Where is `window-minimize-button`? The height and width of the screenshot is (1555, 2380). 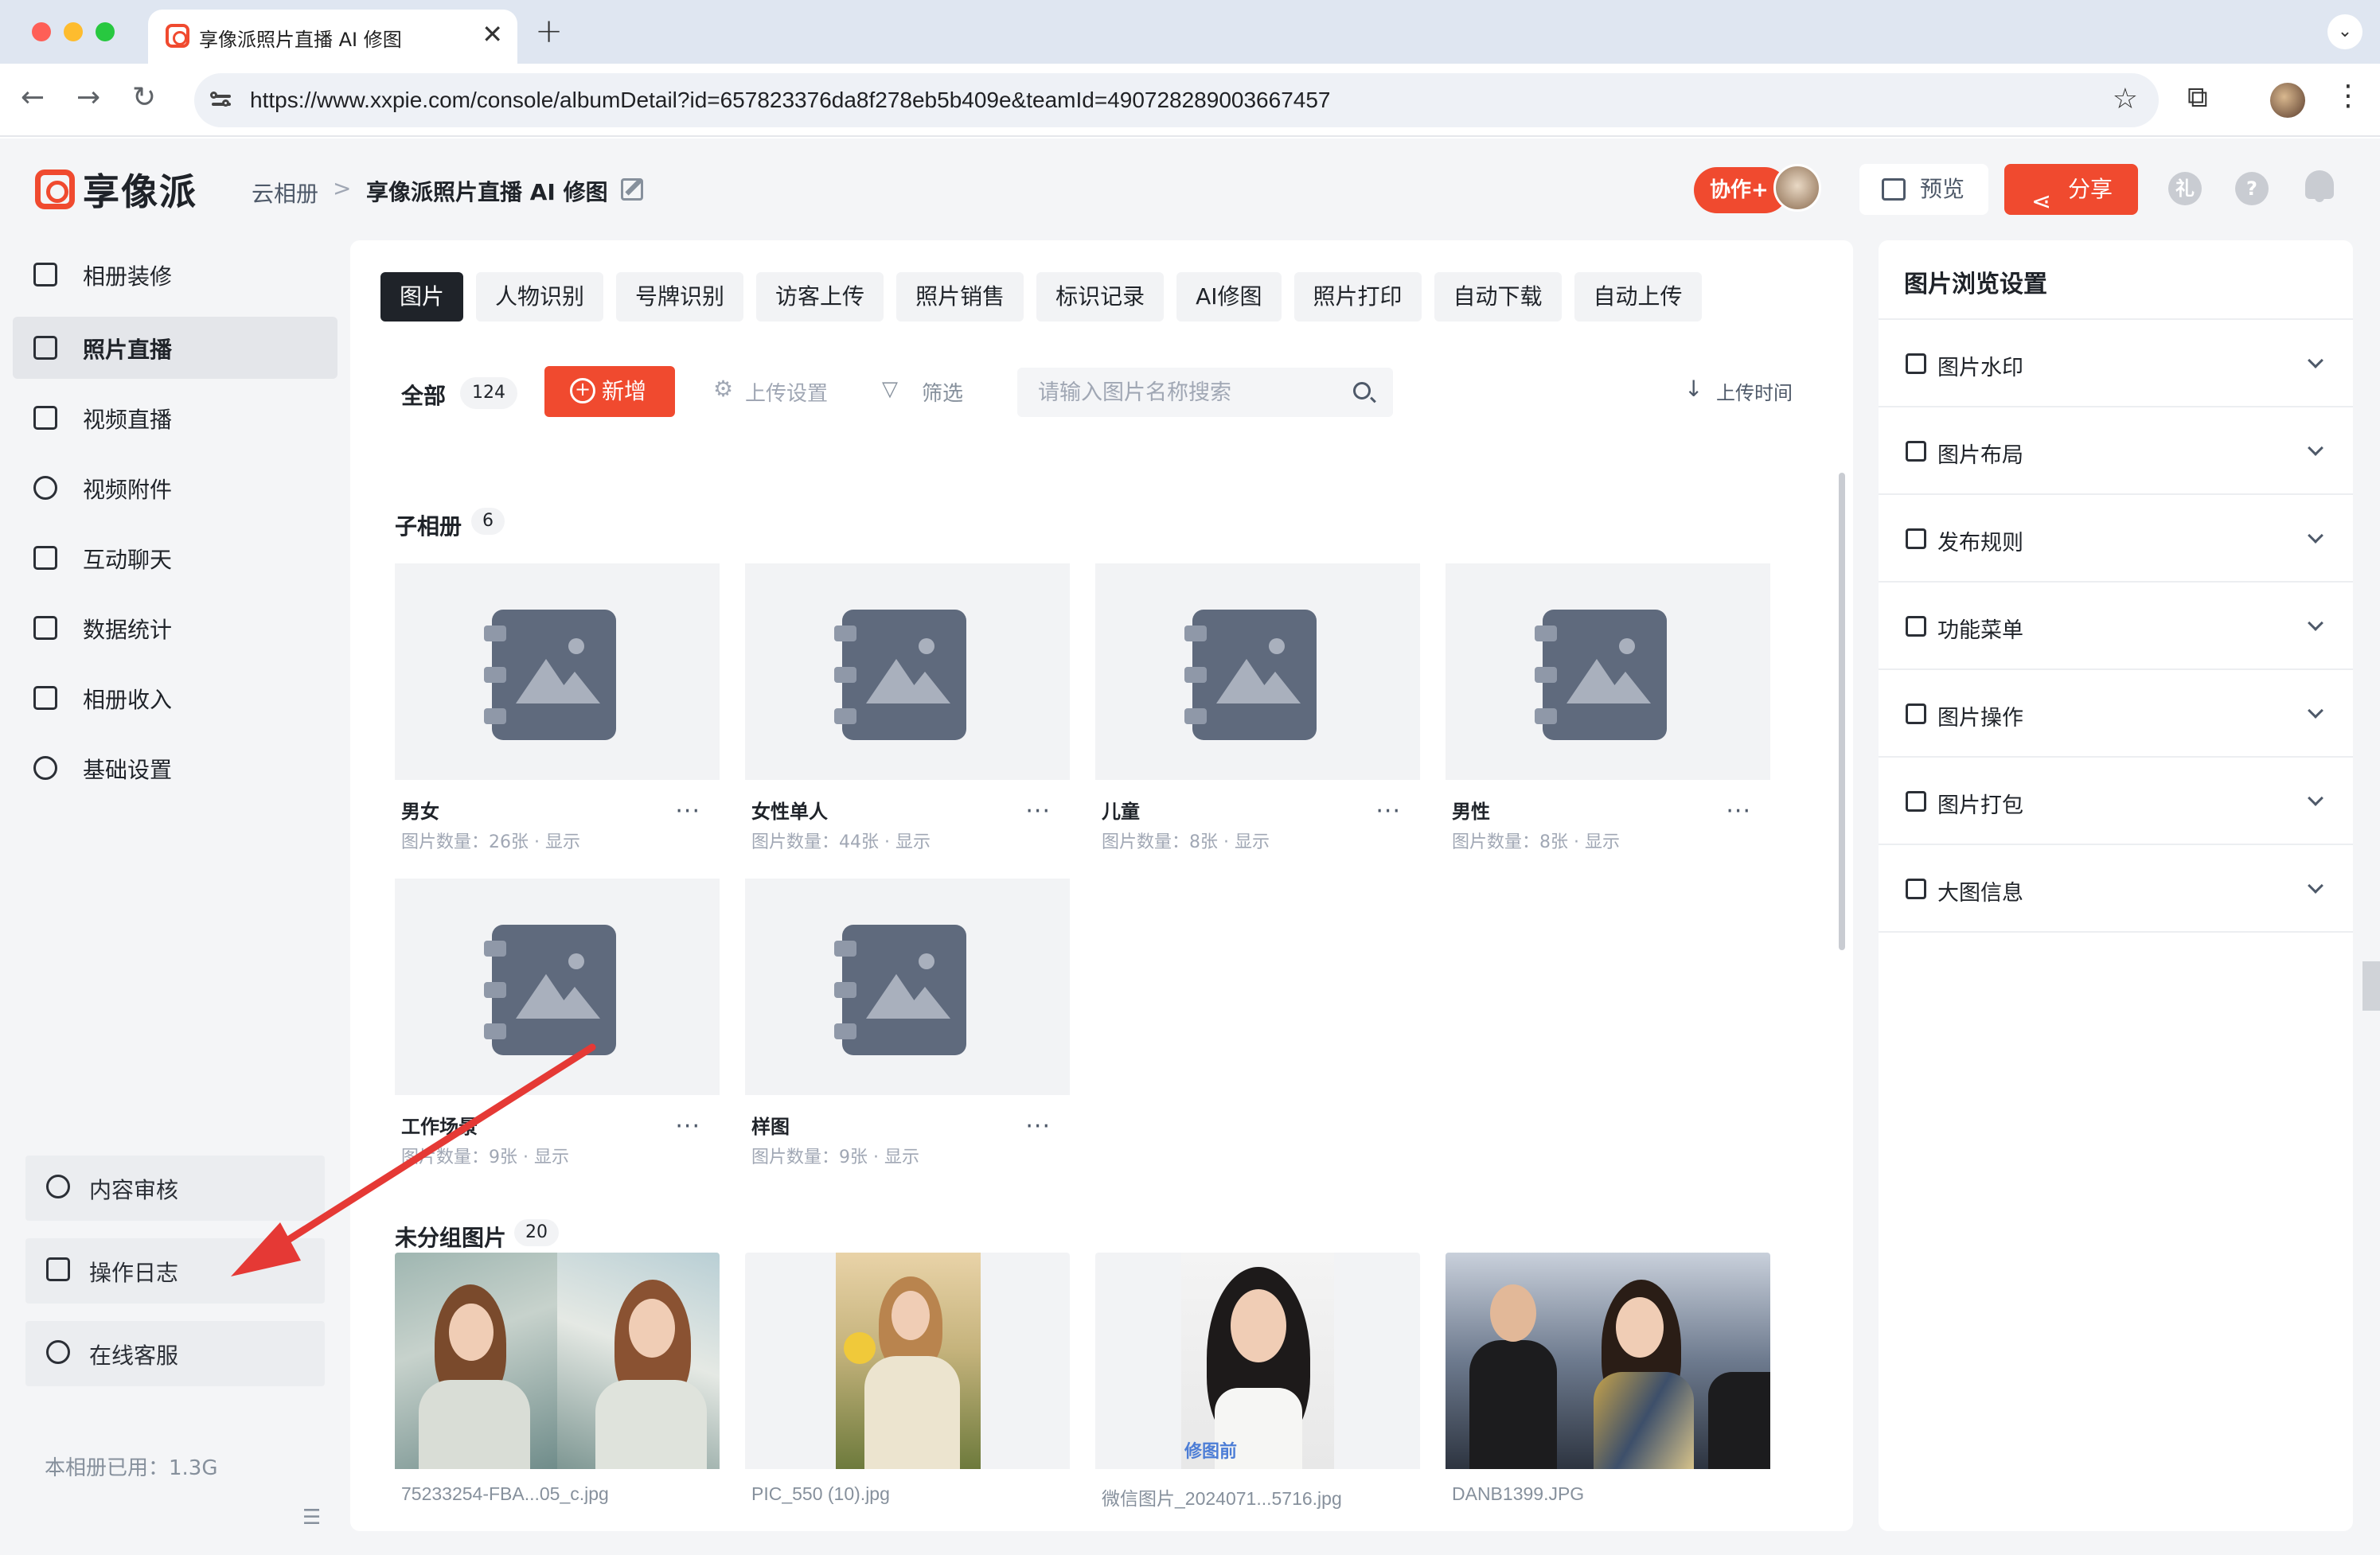 window-minimize-button is located at coordinates (73, 31).